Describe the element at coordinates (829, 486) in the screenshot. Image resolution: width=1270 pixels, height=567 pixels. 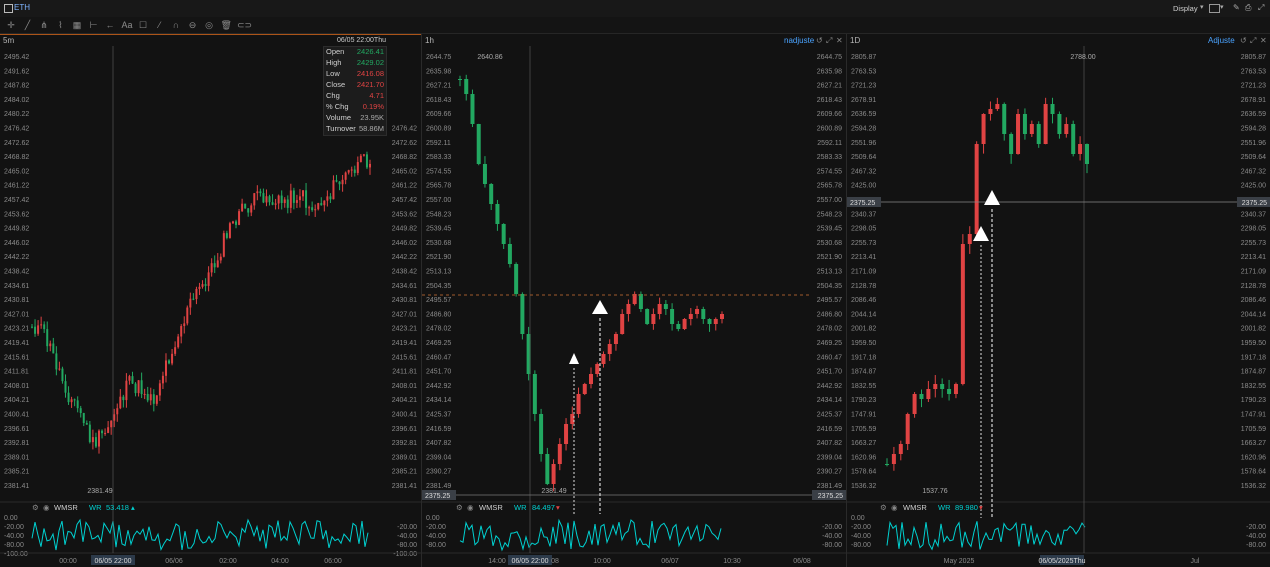
I see `price-label-right: 2381.49` at that location.